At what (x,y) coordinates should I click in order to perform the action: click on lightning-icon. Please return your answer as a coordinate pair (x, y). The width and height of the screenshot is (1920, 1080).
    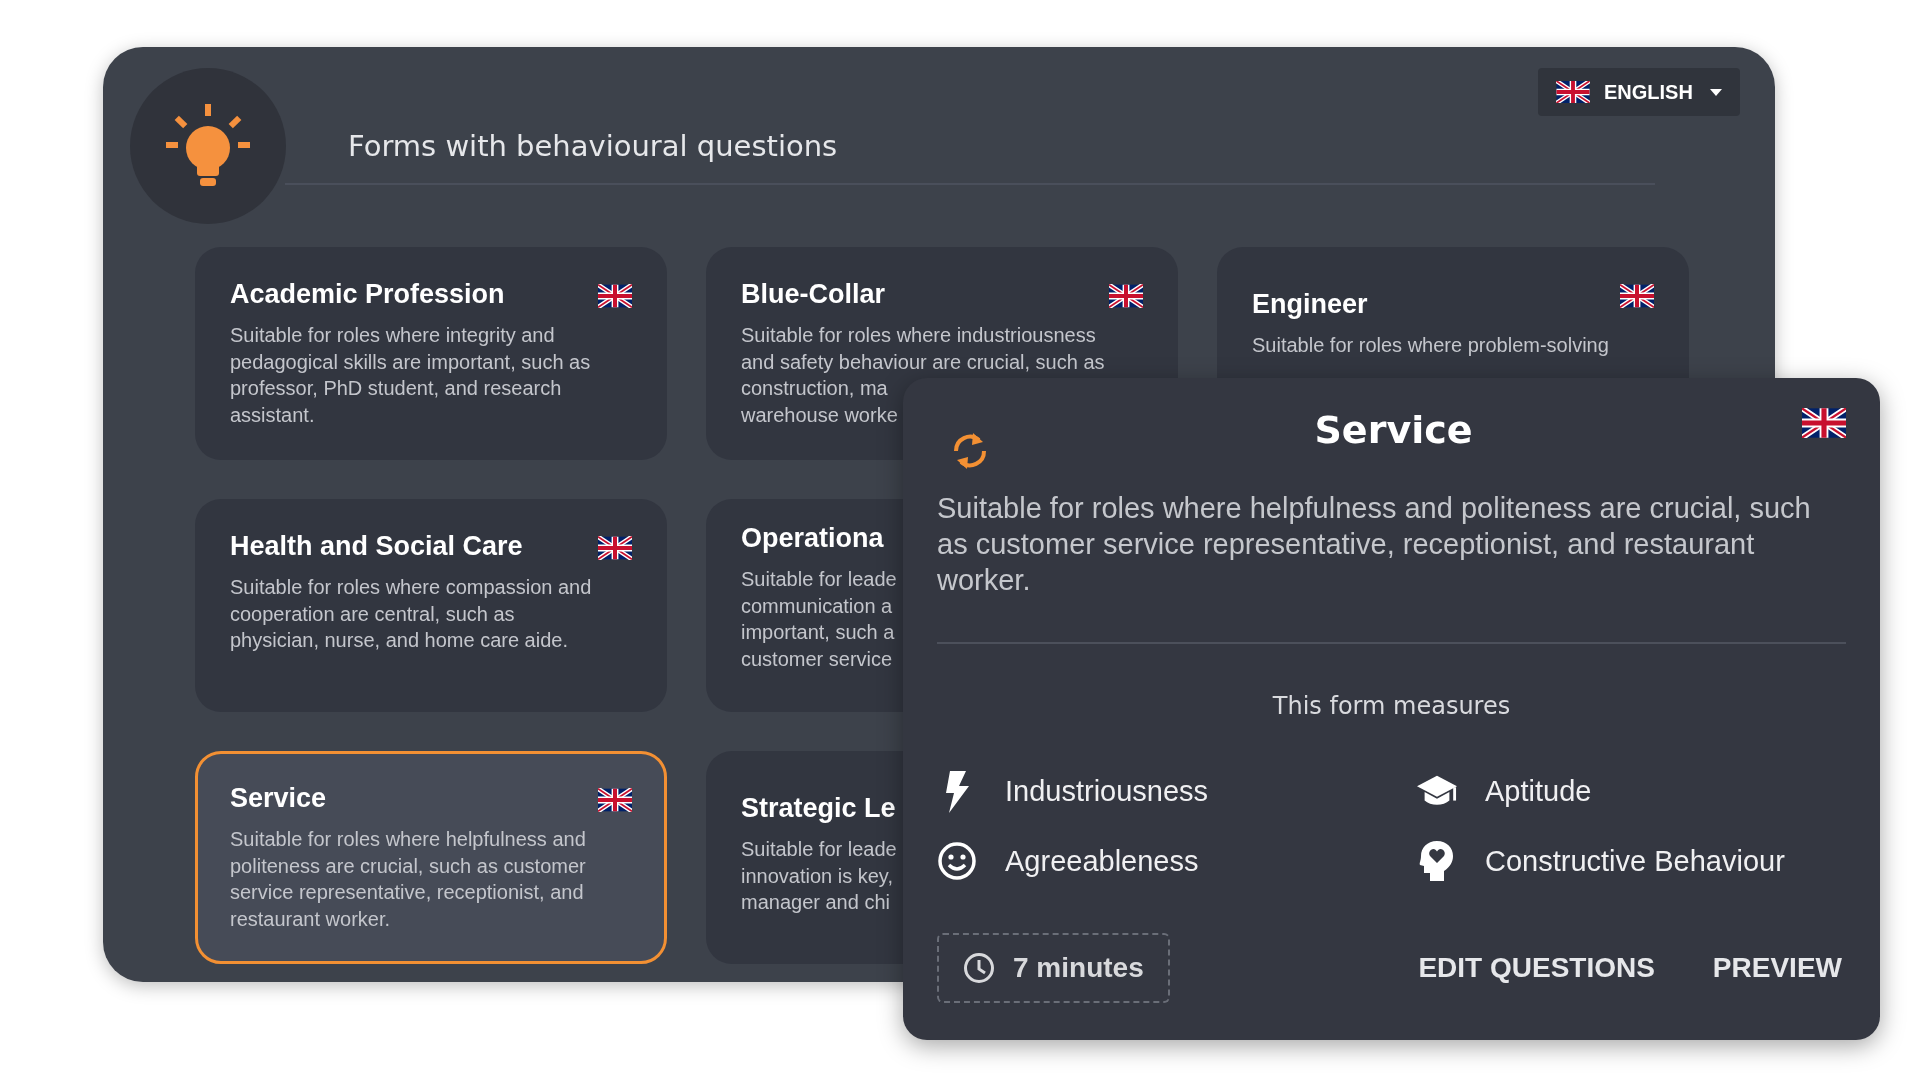
    Looking at the image, I should click on (957, 791).